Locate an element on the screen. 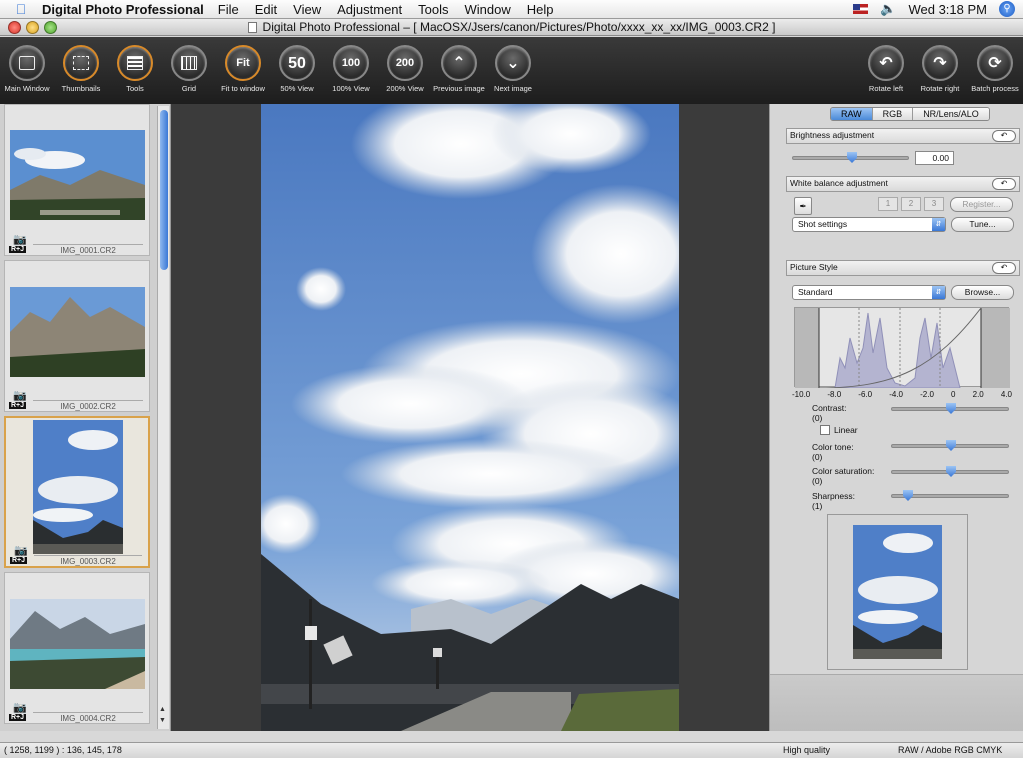  thumbnail-filename: IMG_0003.CR2 is located at coordinates (88, 560).